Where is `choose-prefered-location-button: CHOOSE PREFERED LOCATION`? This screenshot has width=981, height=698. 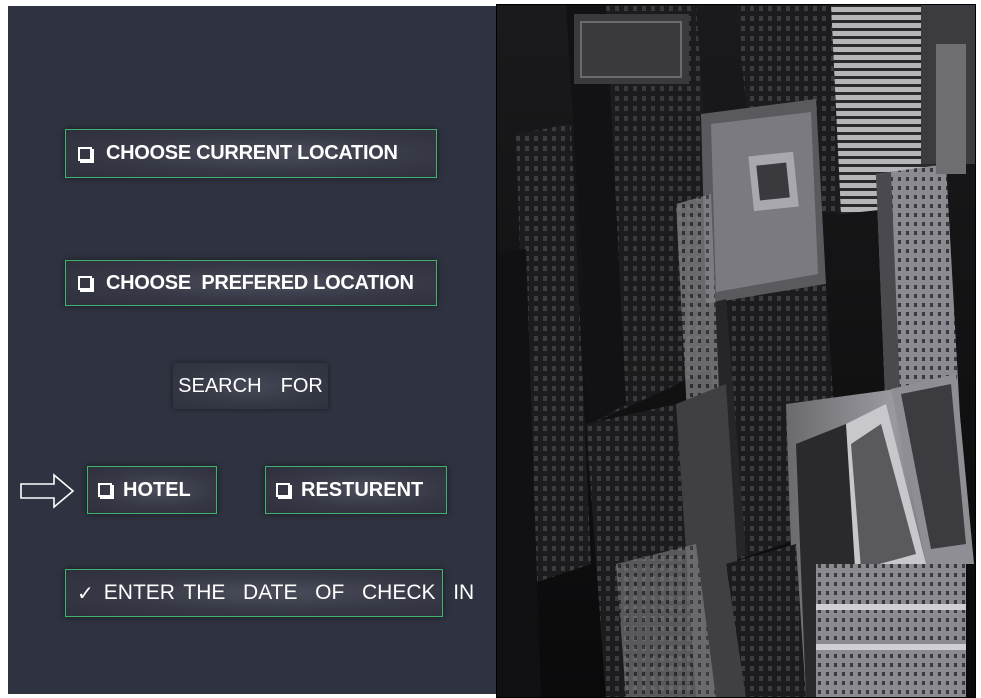
choose-prefered-location-button: CHOOSE PREFERED LOCATION is located at coordinates (251, 283).